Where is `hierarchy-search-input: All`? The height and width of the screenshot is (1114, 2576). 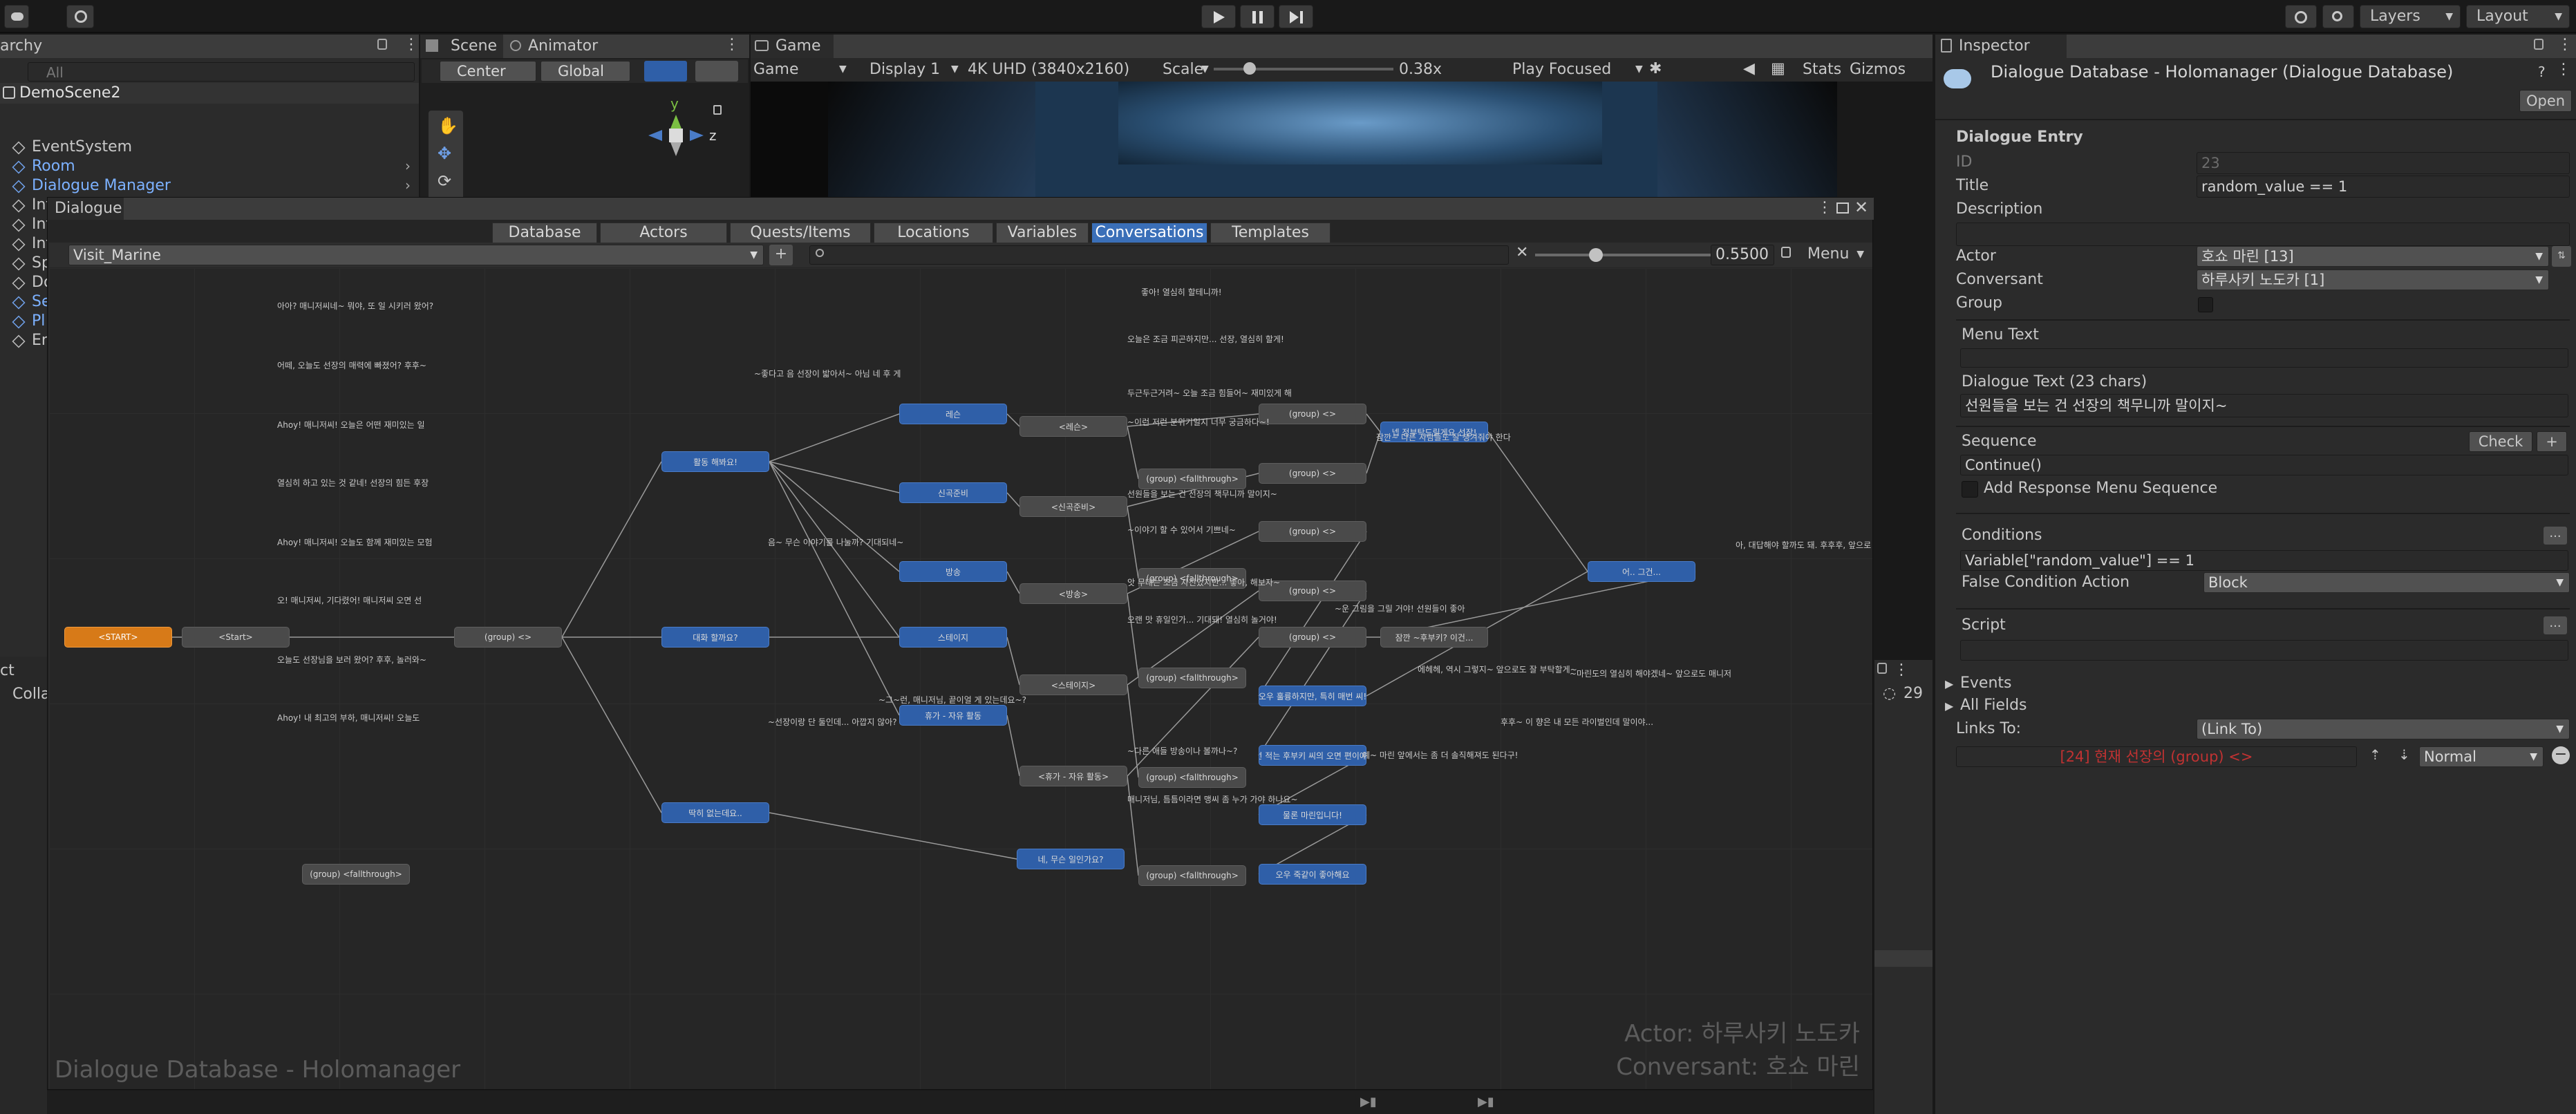 hierarchy-search-input: All is located at coordinates (221, 72).